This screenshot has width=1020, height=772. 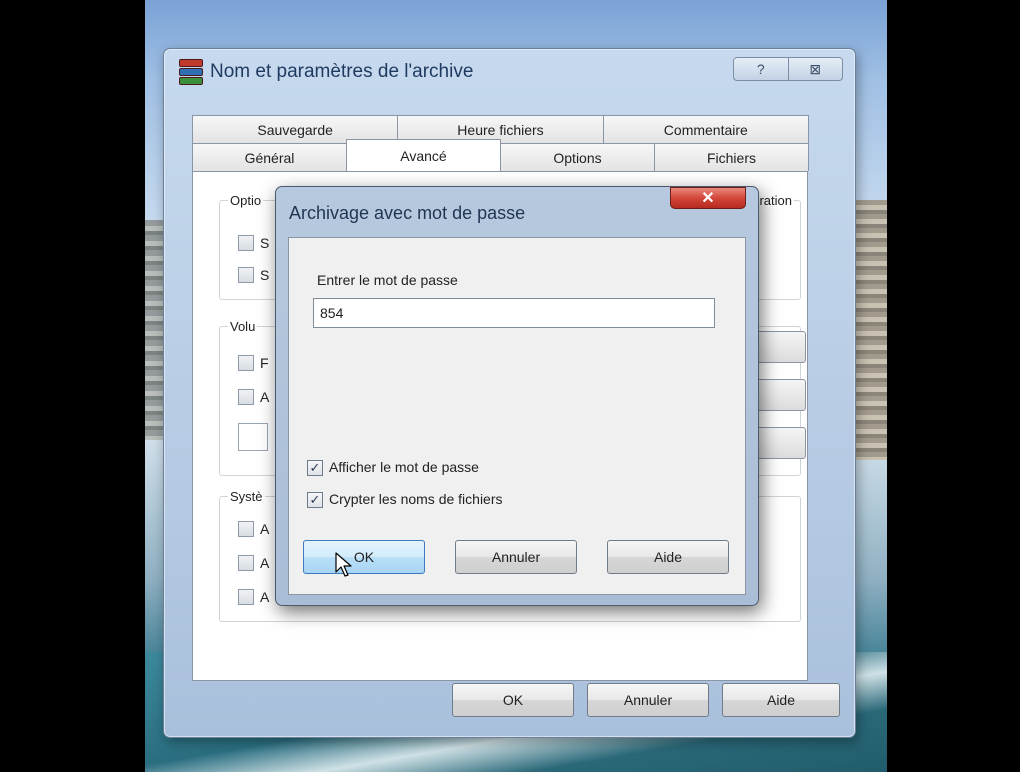 What do you see at coordinates (264, 363) in the screenshot?
I see `volume-checkbox-1-label: F` at bounding box center [264, 363].